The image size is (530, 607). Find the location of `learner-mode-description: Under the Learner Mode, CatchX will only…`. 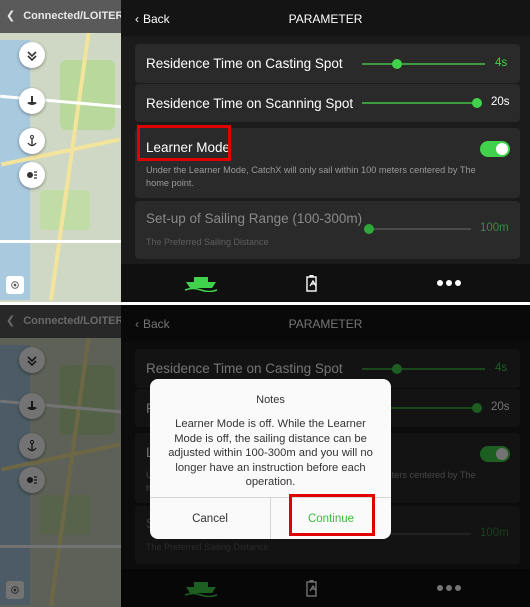

learner-mode-description: Under the Learner Mode, CatchX will only… is located at coordinates (311, 176).